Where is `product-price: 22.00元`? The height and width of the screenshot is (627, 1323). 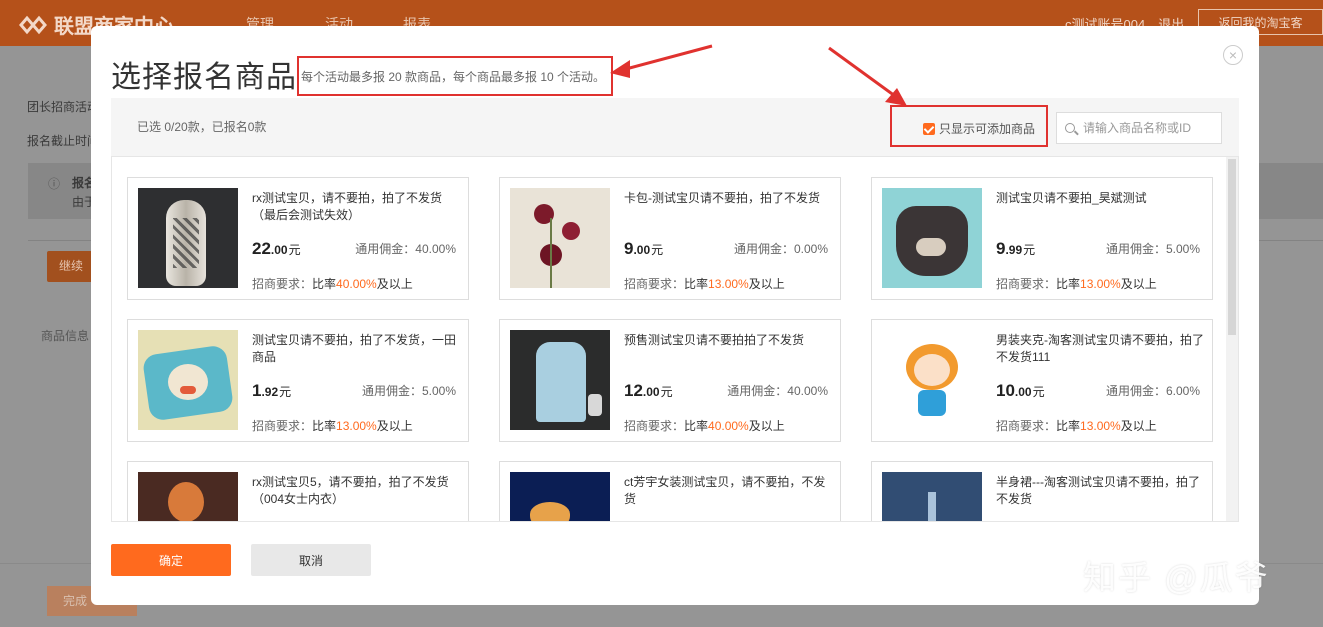 product-price: 22.00元 is located at coordinates (276, 248).